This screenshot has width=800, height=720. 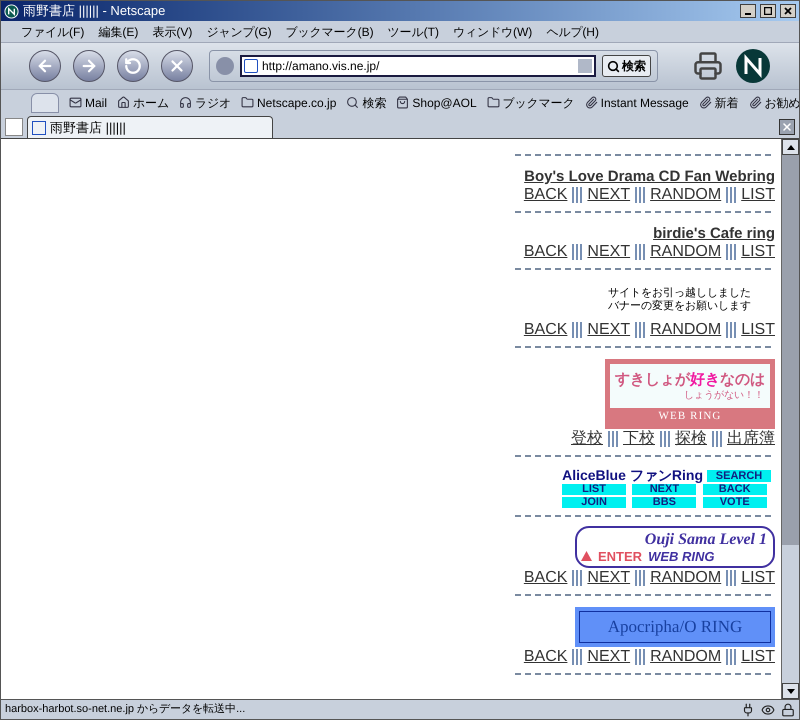 I want to click on close-icon, so click(x=788, y=11).